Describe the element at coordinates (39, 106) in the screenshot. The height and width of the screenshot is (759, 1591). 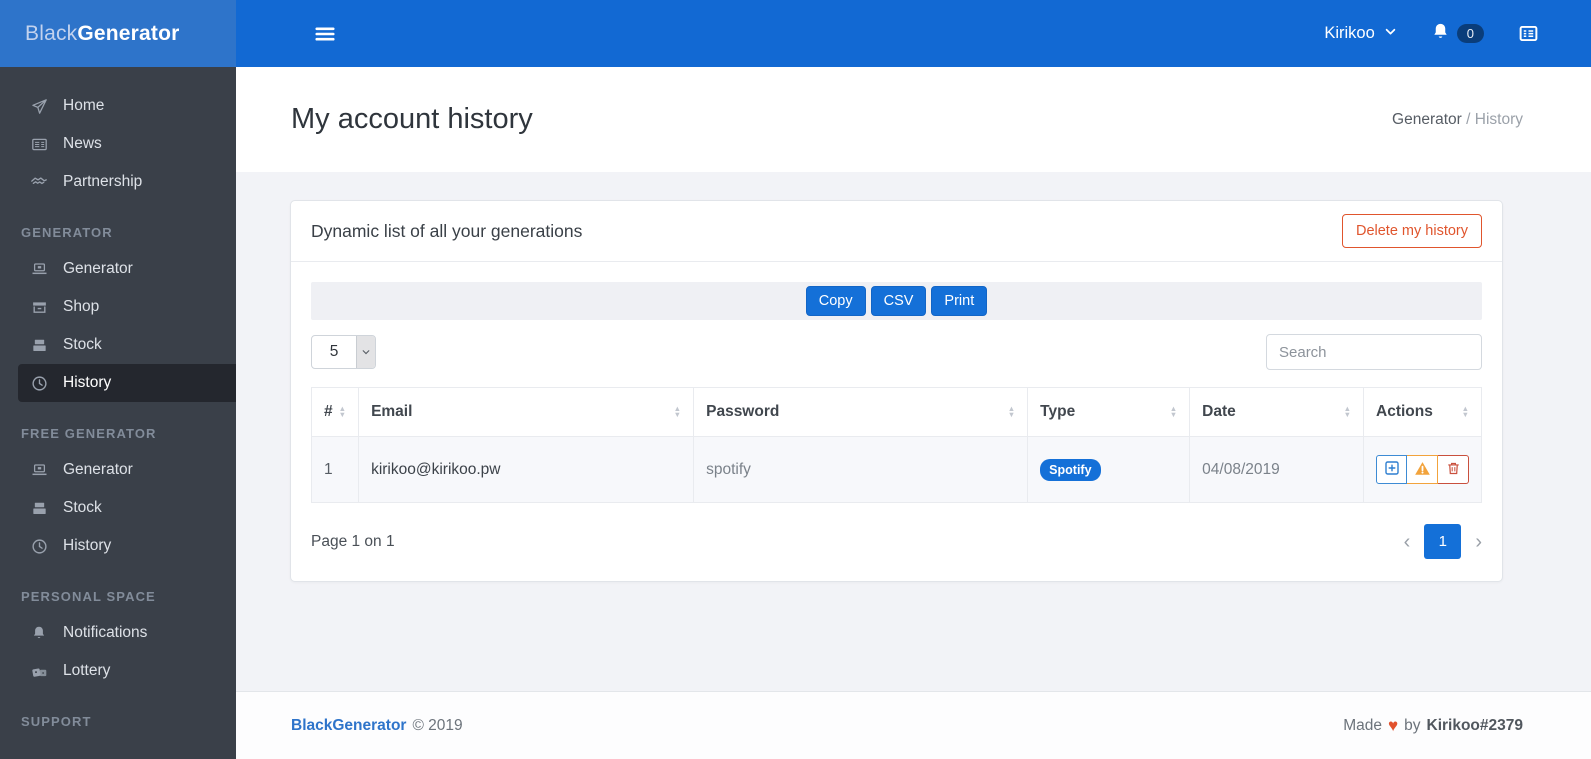
I see `paper-plane-icon` at that location.